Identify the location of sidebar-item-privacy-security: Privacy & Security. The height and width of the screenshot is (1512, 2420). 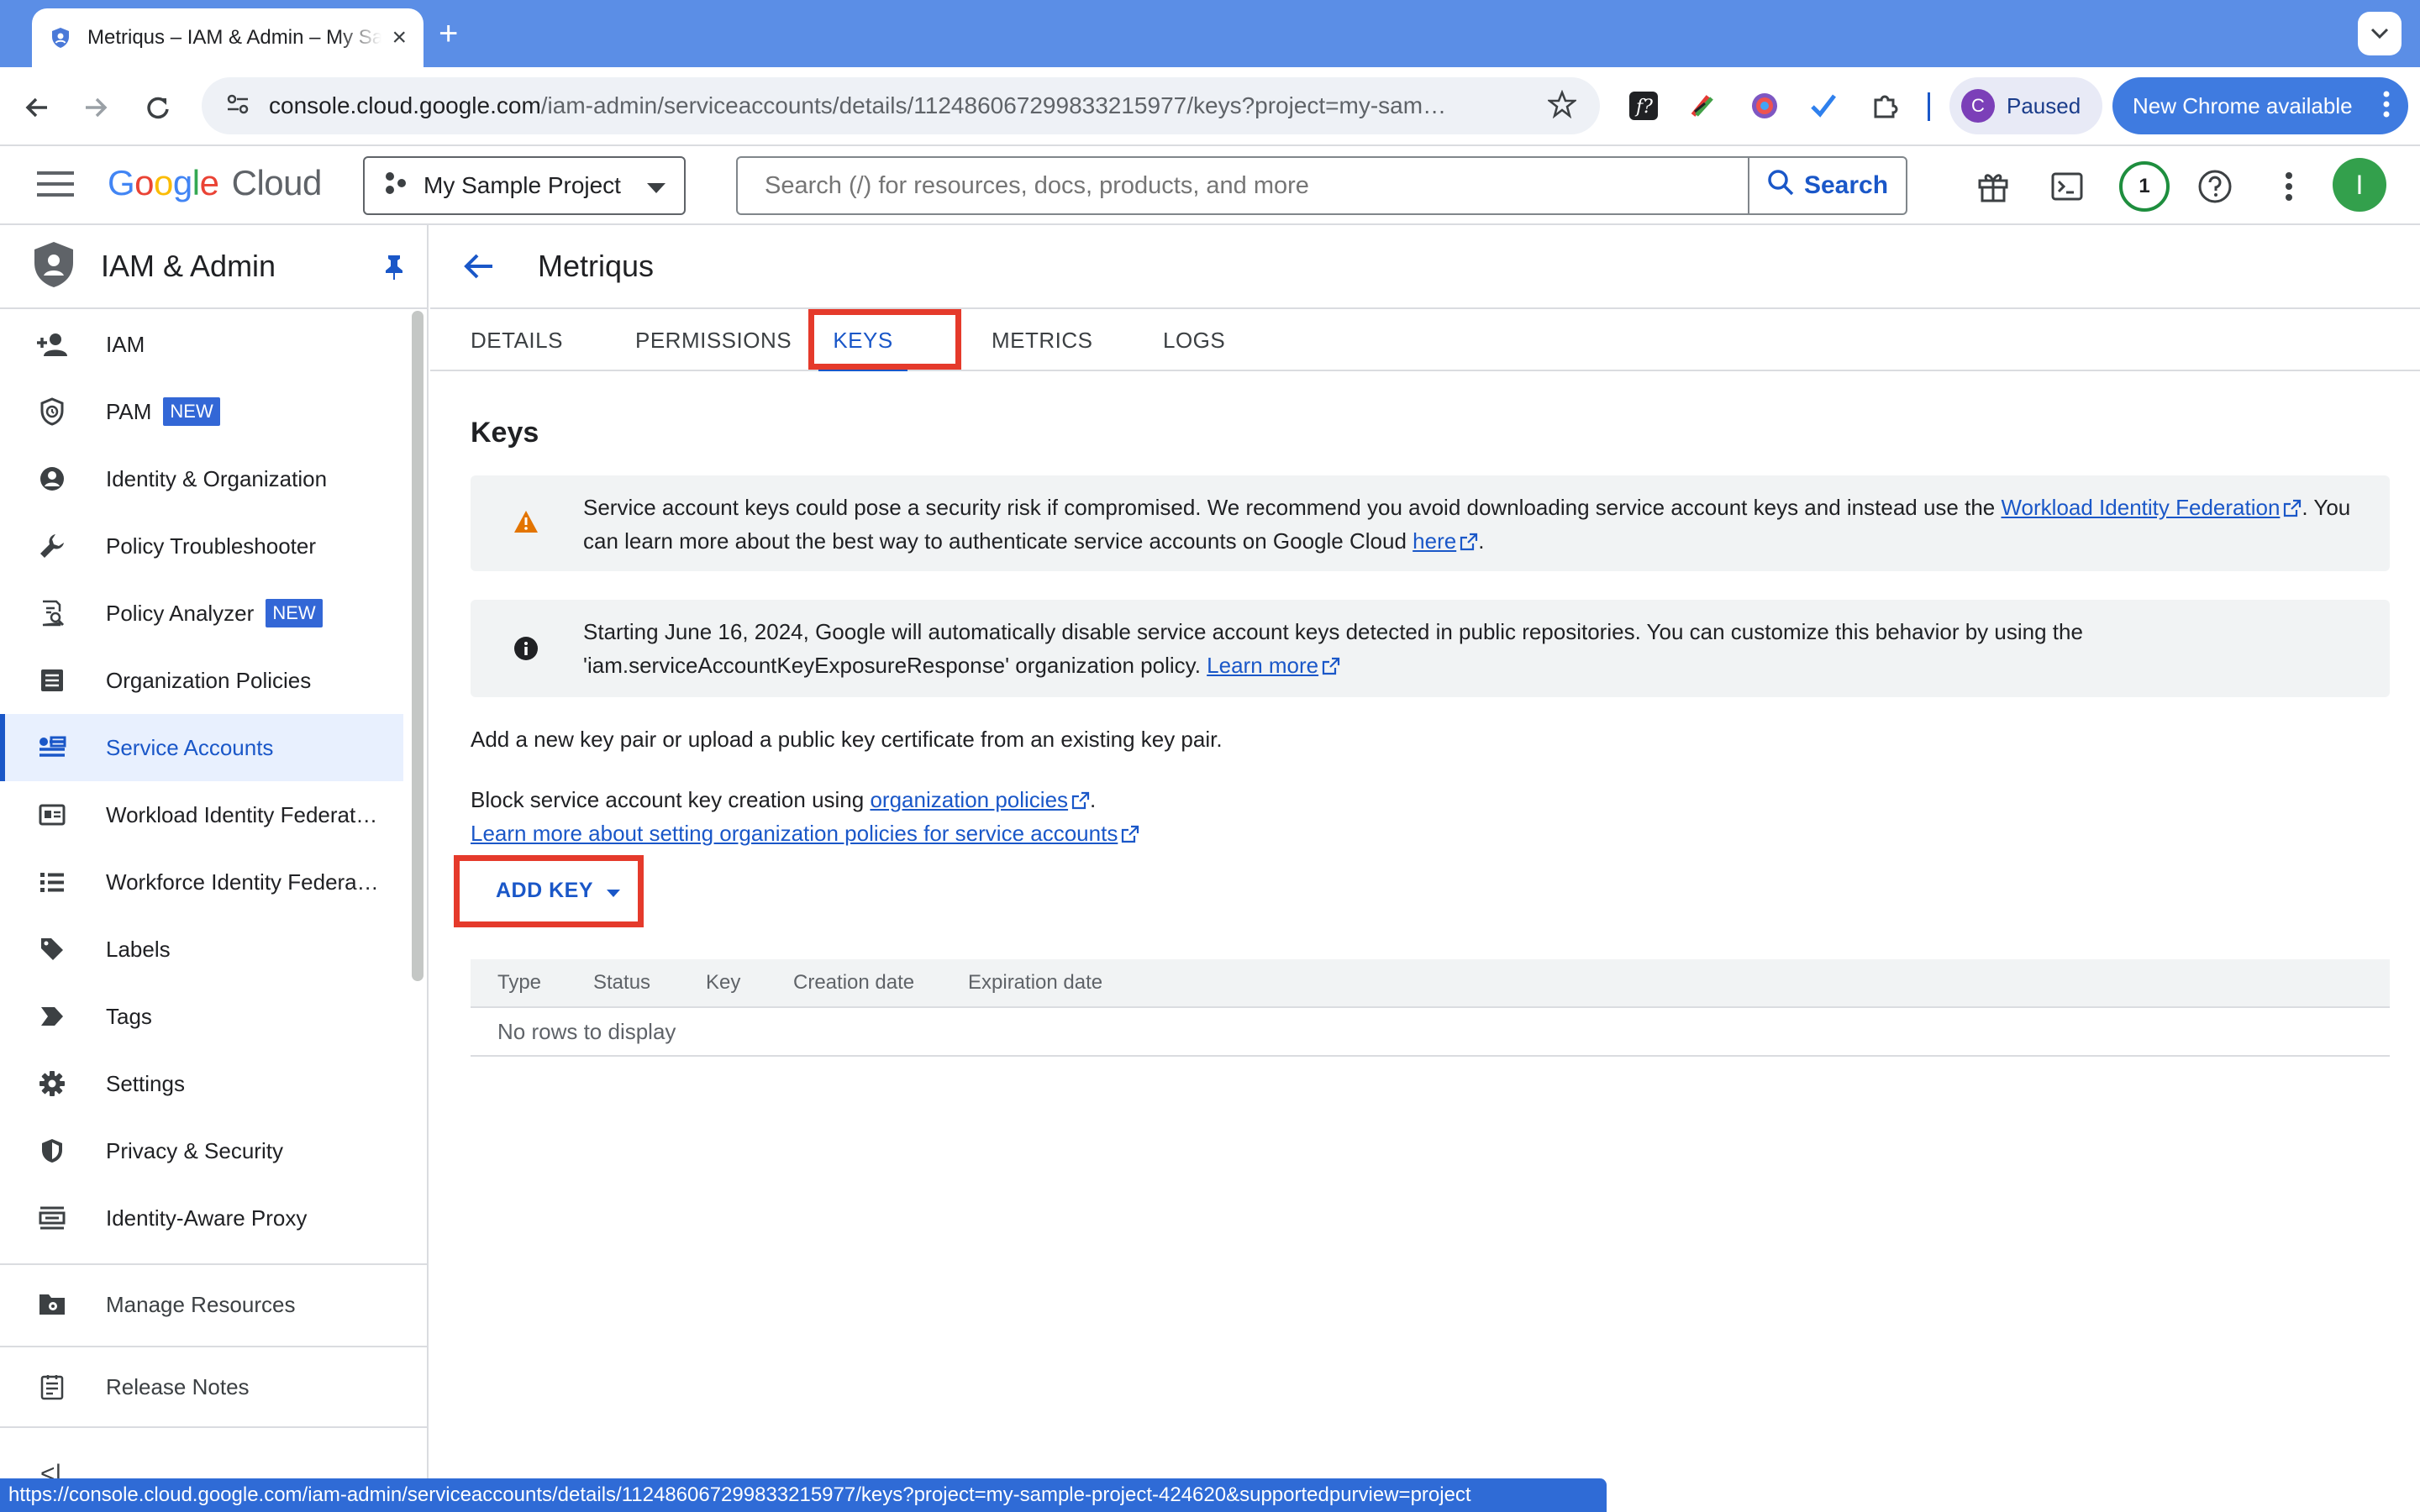
(202, 1150).